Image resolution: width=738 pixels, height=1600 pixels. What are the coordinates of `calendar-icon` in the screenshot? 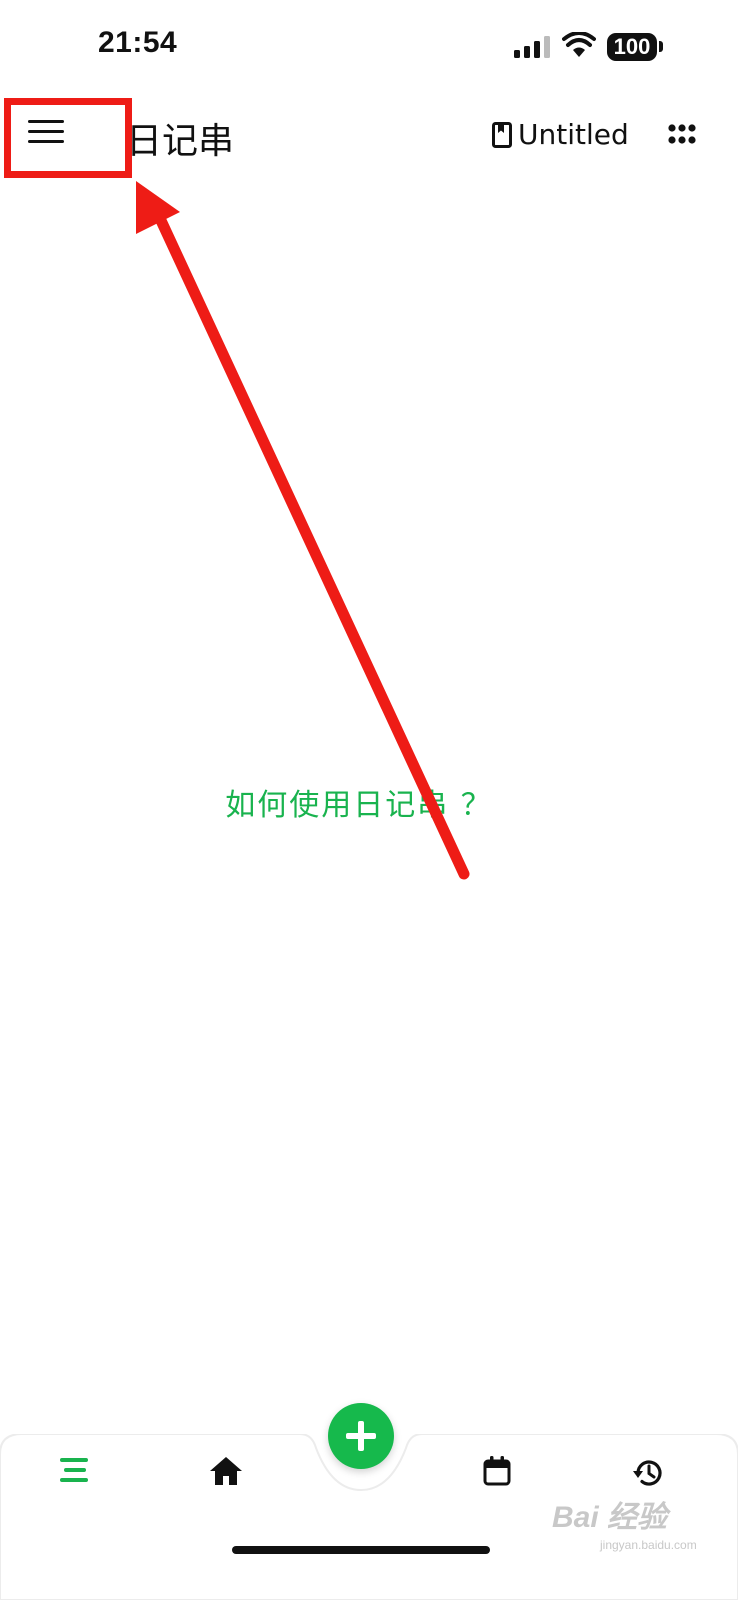 It's located at (497, 1471).